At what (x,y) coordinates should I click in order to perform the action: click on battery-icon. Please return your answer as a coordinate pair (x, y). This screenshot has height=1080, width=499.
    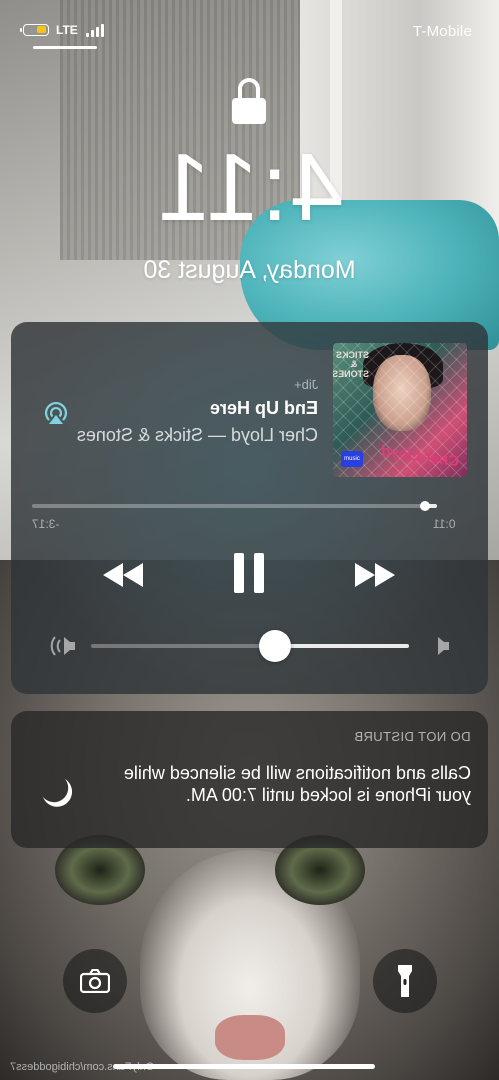
    Looking at the image, I should click on (34, 30).